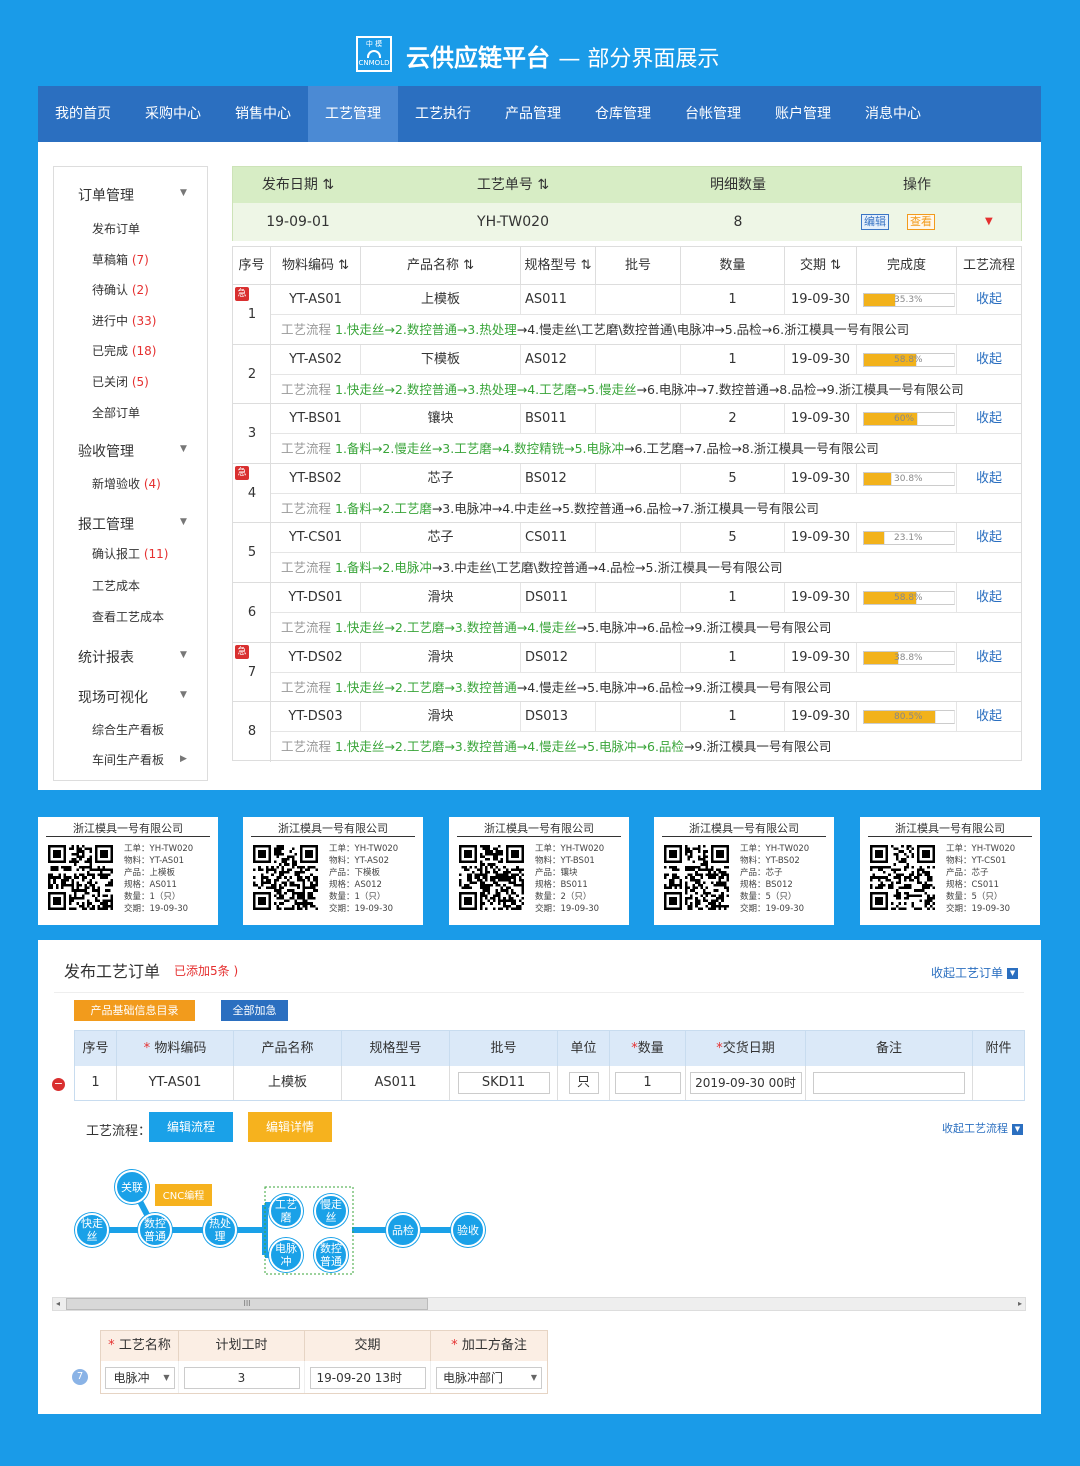  Describe the element at coordinates (583, 1082) in the screenshot. I see `unit-input: 只` at that location.